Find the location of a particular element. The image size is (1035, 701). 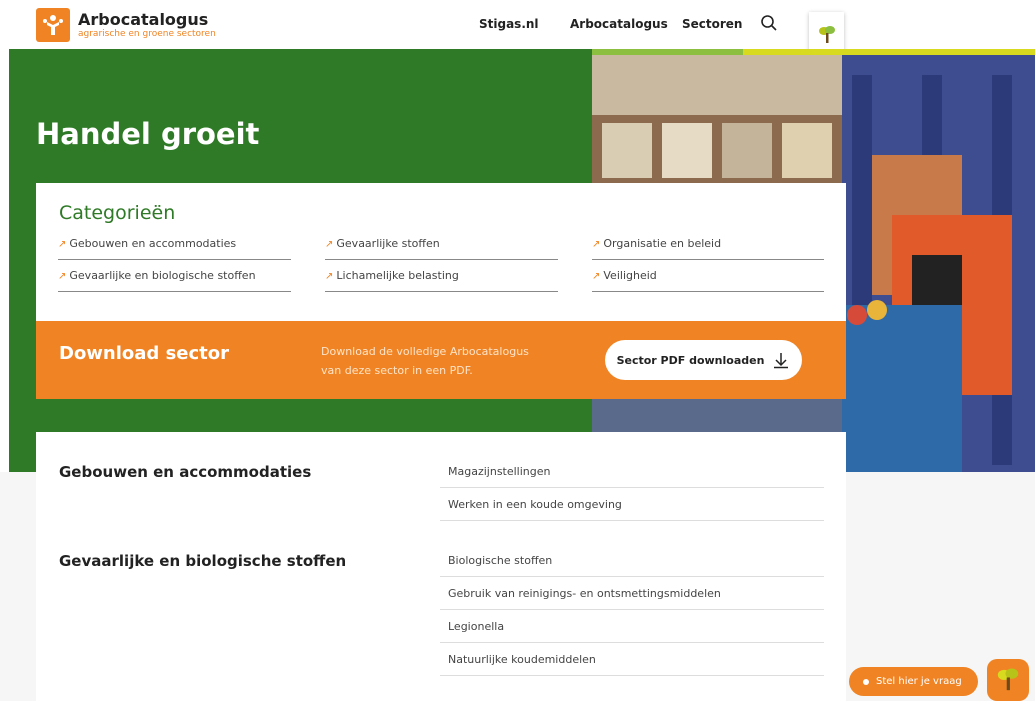

list-item: Legionella is located at coordinates (632, 626).